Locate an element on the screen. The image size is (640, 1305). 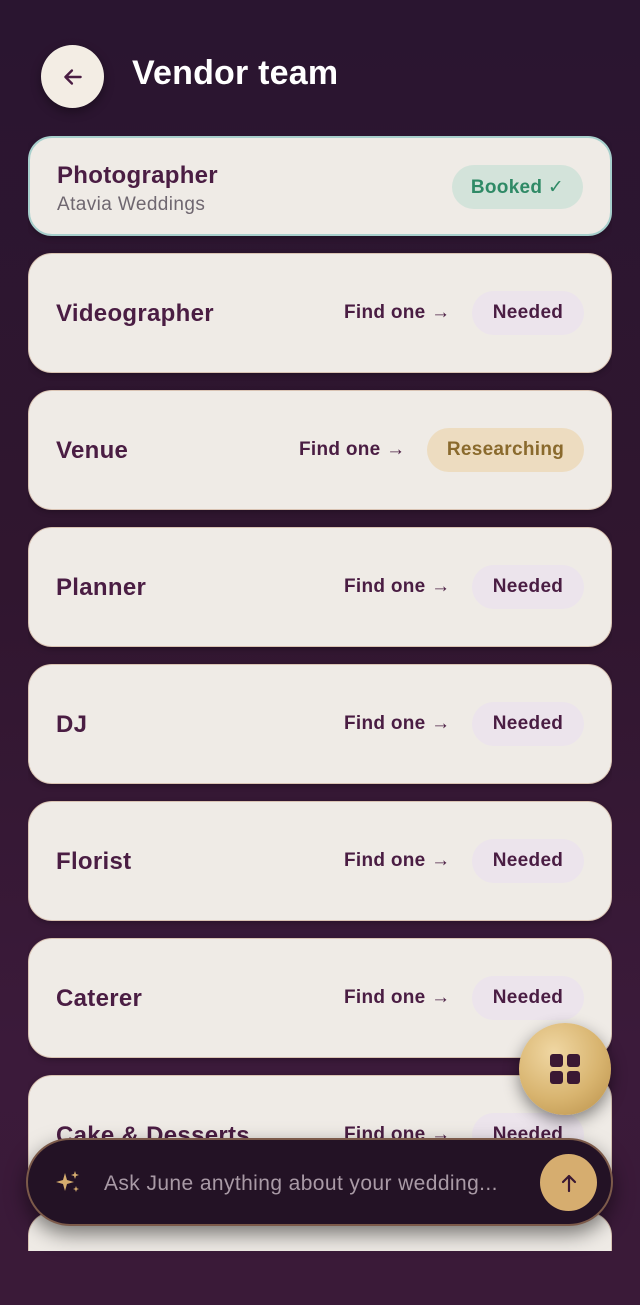
vendor-name: Florist is located at coordinates (94, 861).